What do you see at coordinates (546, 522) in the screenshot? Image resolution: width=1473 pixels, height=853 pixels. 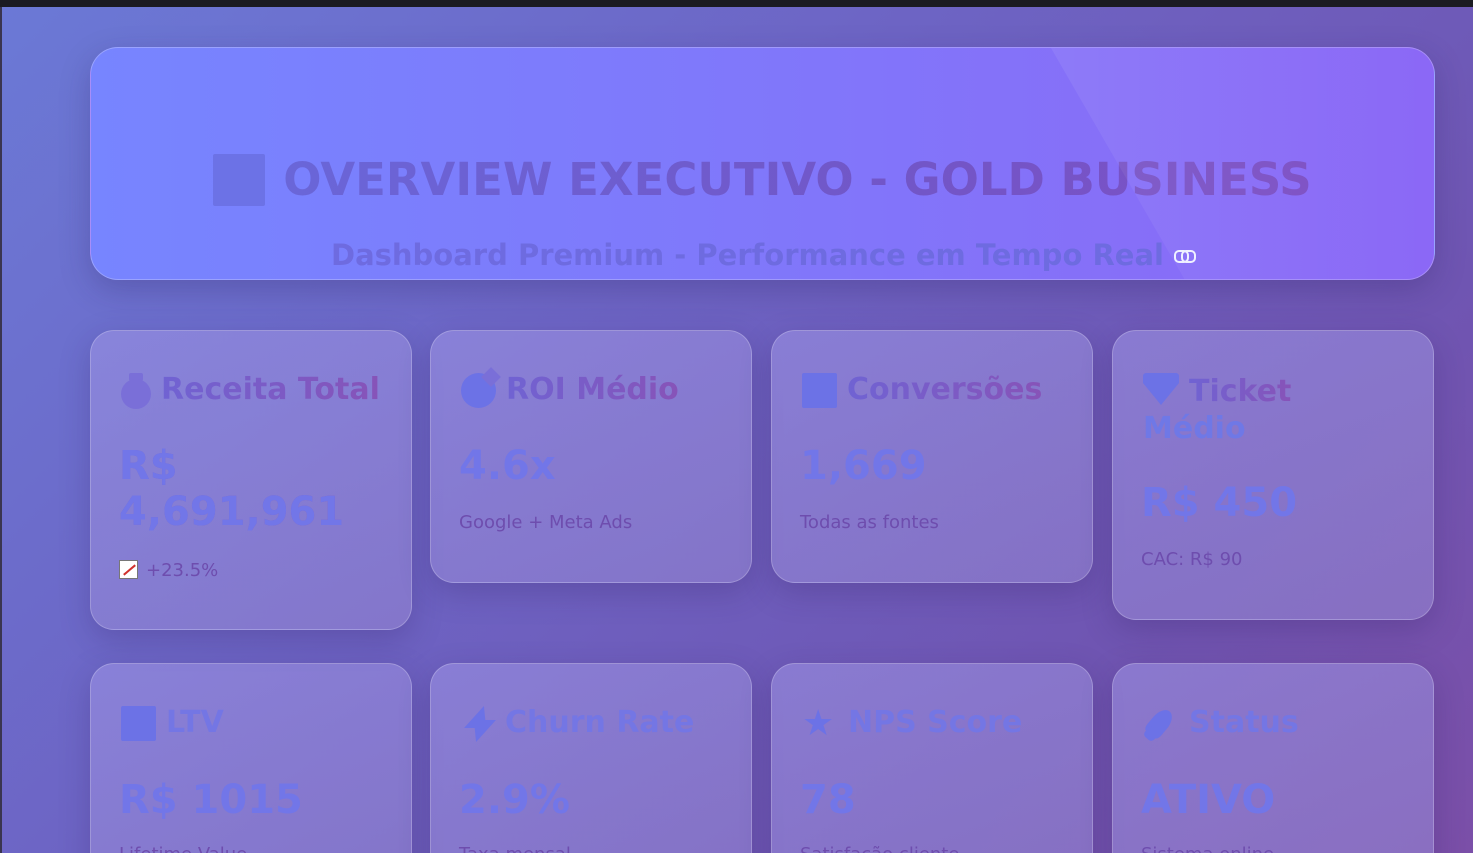 I see `card-subtext: Google + Meta Ads` at bounding box center [546, 522].